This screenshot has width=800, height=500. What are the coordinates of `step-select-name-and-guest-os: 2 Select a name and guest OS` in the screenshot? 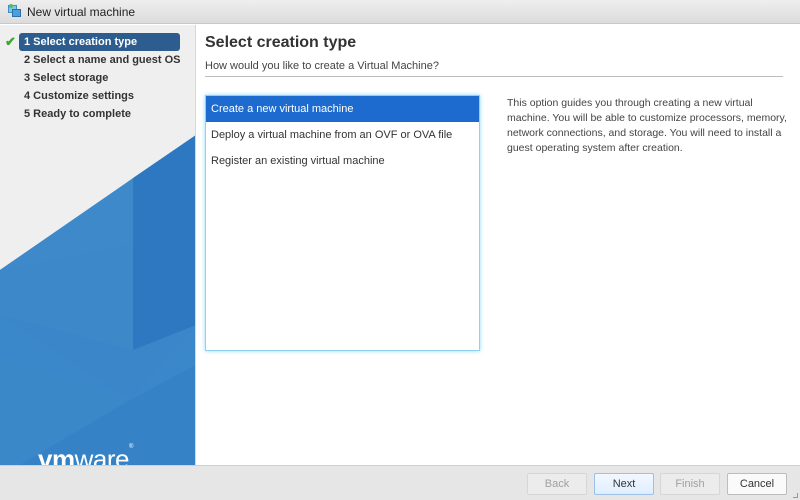 It's located at (97, 60).